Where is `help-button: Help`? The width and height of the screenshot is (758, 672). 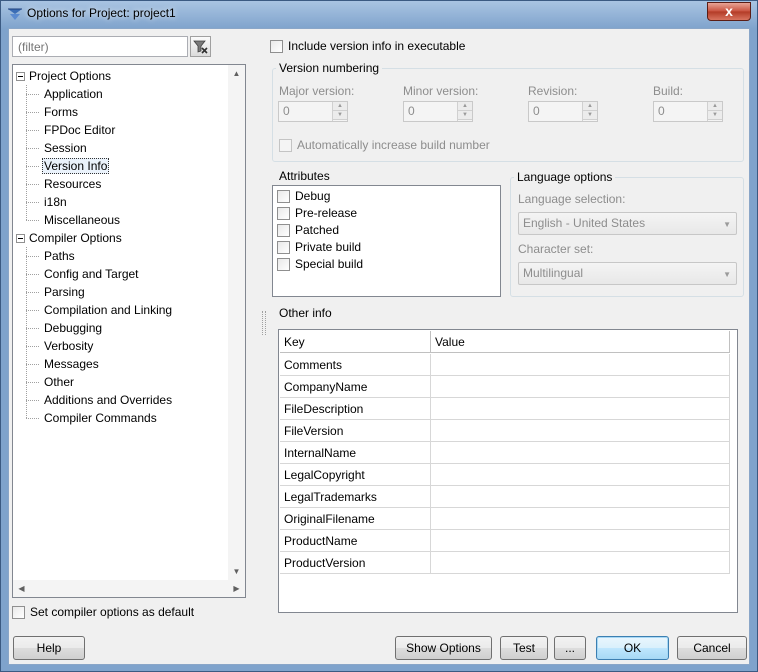 help-button: Help is located at coordinates (49, 648).